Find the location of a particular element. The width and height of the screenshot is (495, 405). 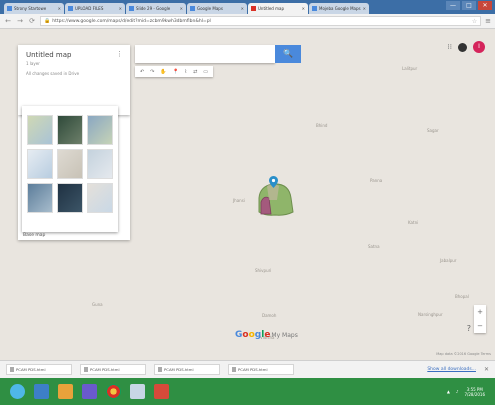

volume-icon: ♪ is located at coordinates (457, 391).